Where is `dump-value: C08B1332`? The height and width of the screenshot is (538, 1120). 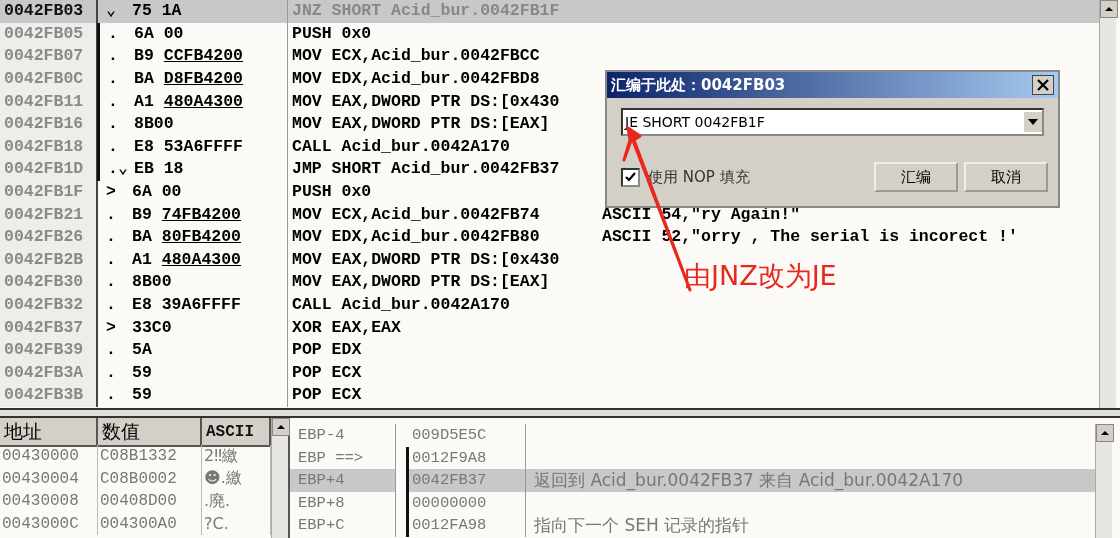
dump-value: C08B1332 is located at coordinates (150, 456).